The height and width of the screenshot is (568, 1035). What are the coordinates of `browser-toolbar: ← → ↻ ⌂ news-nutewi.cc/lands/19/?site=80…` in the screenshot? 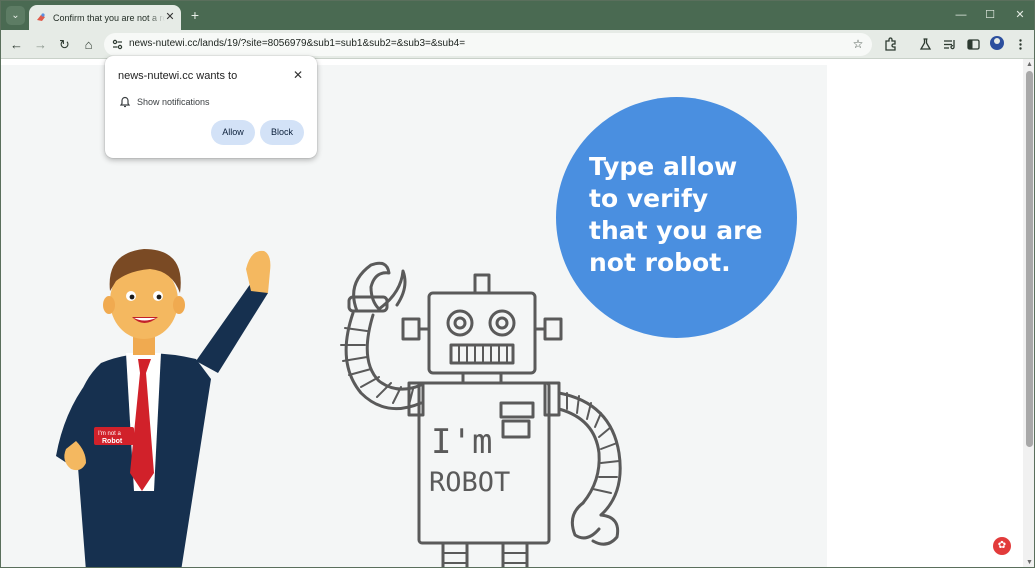 It's located at (517, 44).